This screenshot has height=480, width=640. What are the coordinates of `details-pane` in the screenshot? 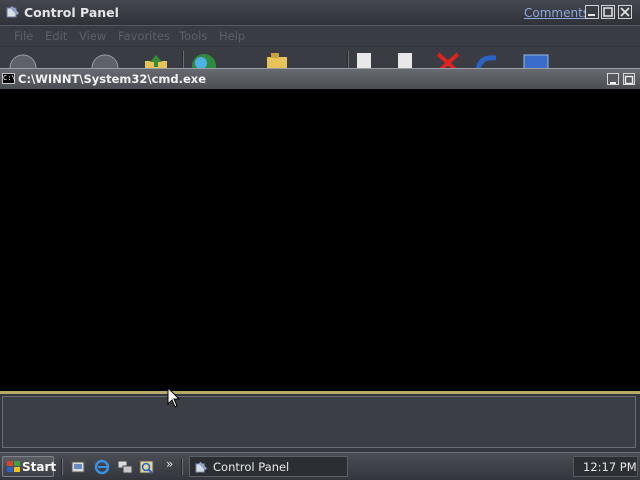 It's located at (319, 422).